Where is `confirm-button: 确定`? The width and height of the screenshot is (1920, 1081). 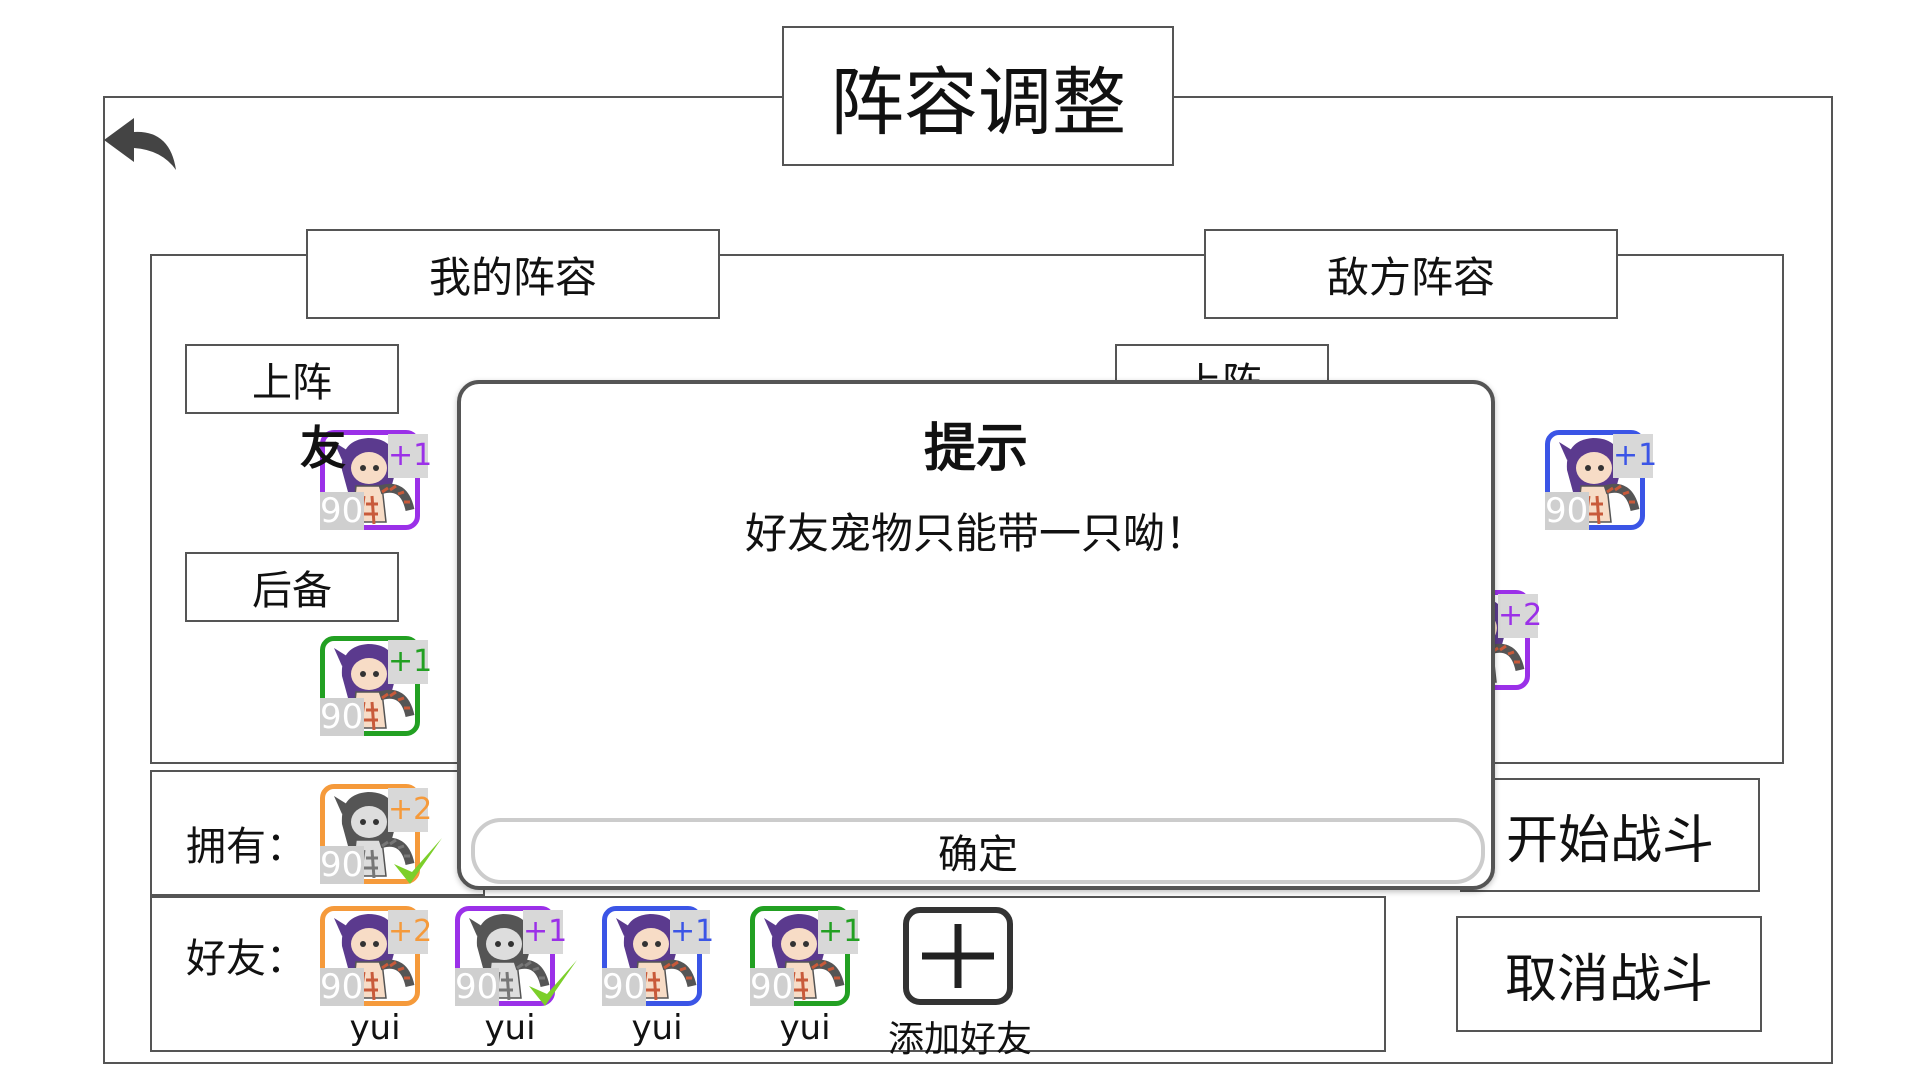 confirm-button: 确定 is located at coordinates (978, 851).